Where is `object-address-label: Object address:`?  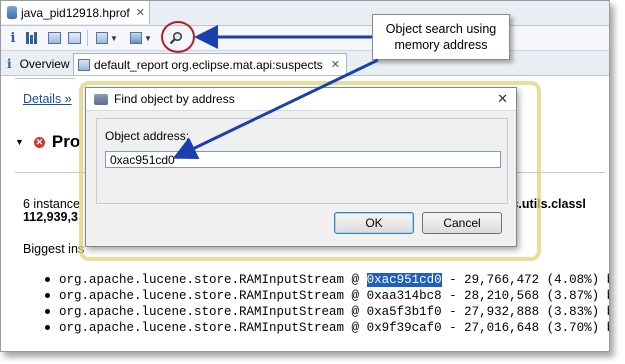 object-address-label: Object address: is located at coordinates (147, 136).